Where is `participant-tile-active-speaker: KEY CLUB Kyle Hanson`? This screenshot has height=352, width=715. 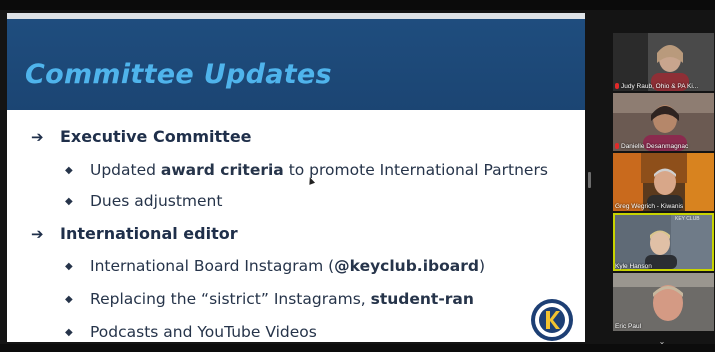 participant-tile-active-speaker: KEY CLUB Kyle Hanson is located at coordinates (663, 242).